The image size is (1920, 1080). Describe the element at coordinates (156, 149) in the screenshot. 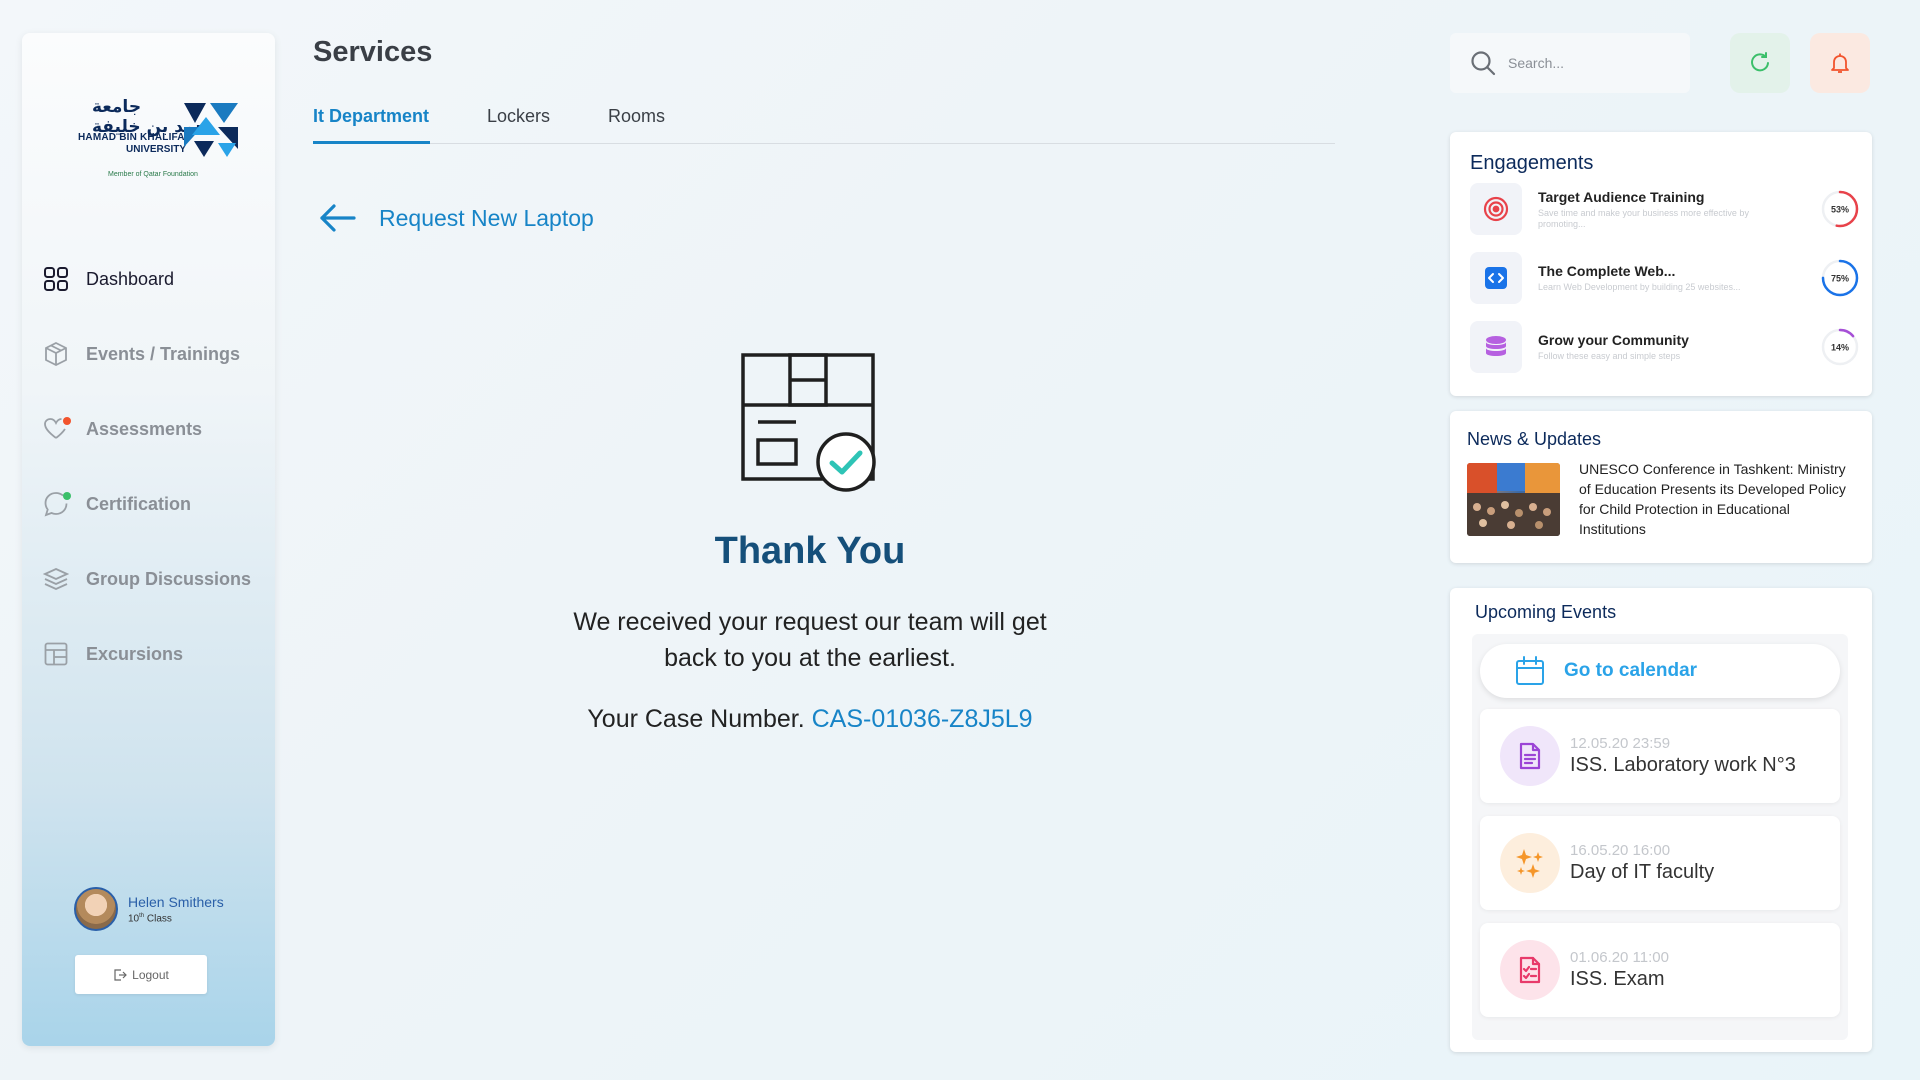

I see `logo-english-line2: UNIVERSITY` at that location.